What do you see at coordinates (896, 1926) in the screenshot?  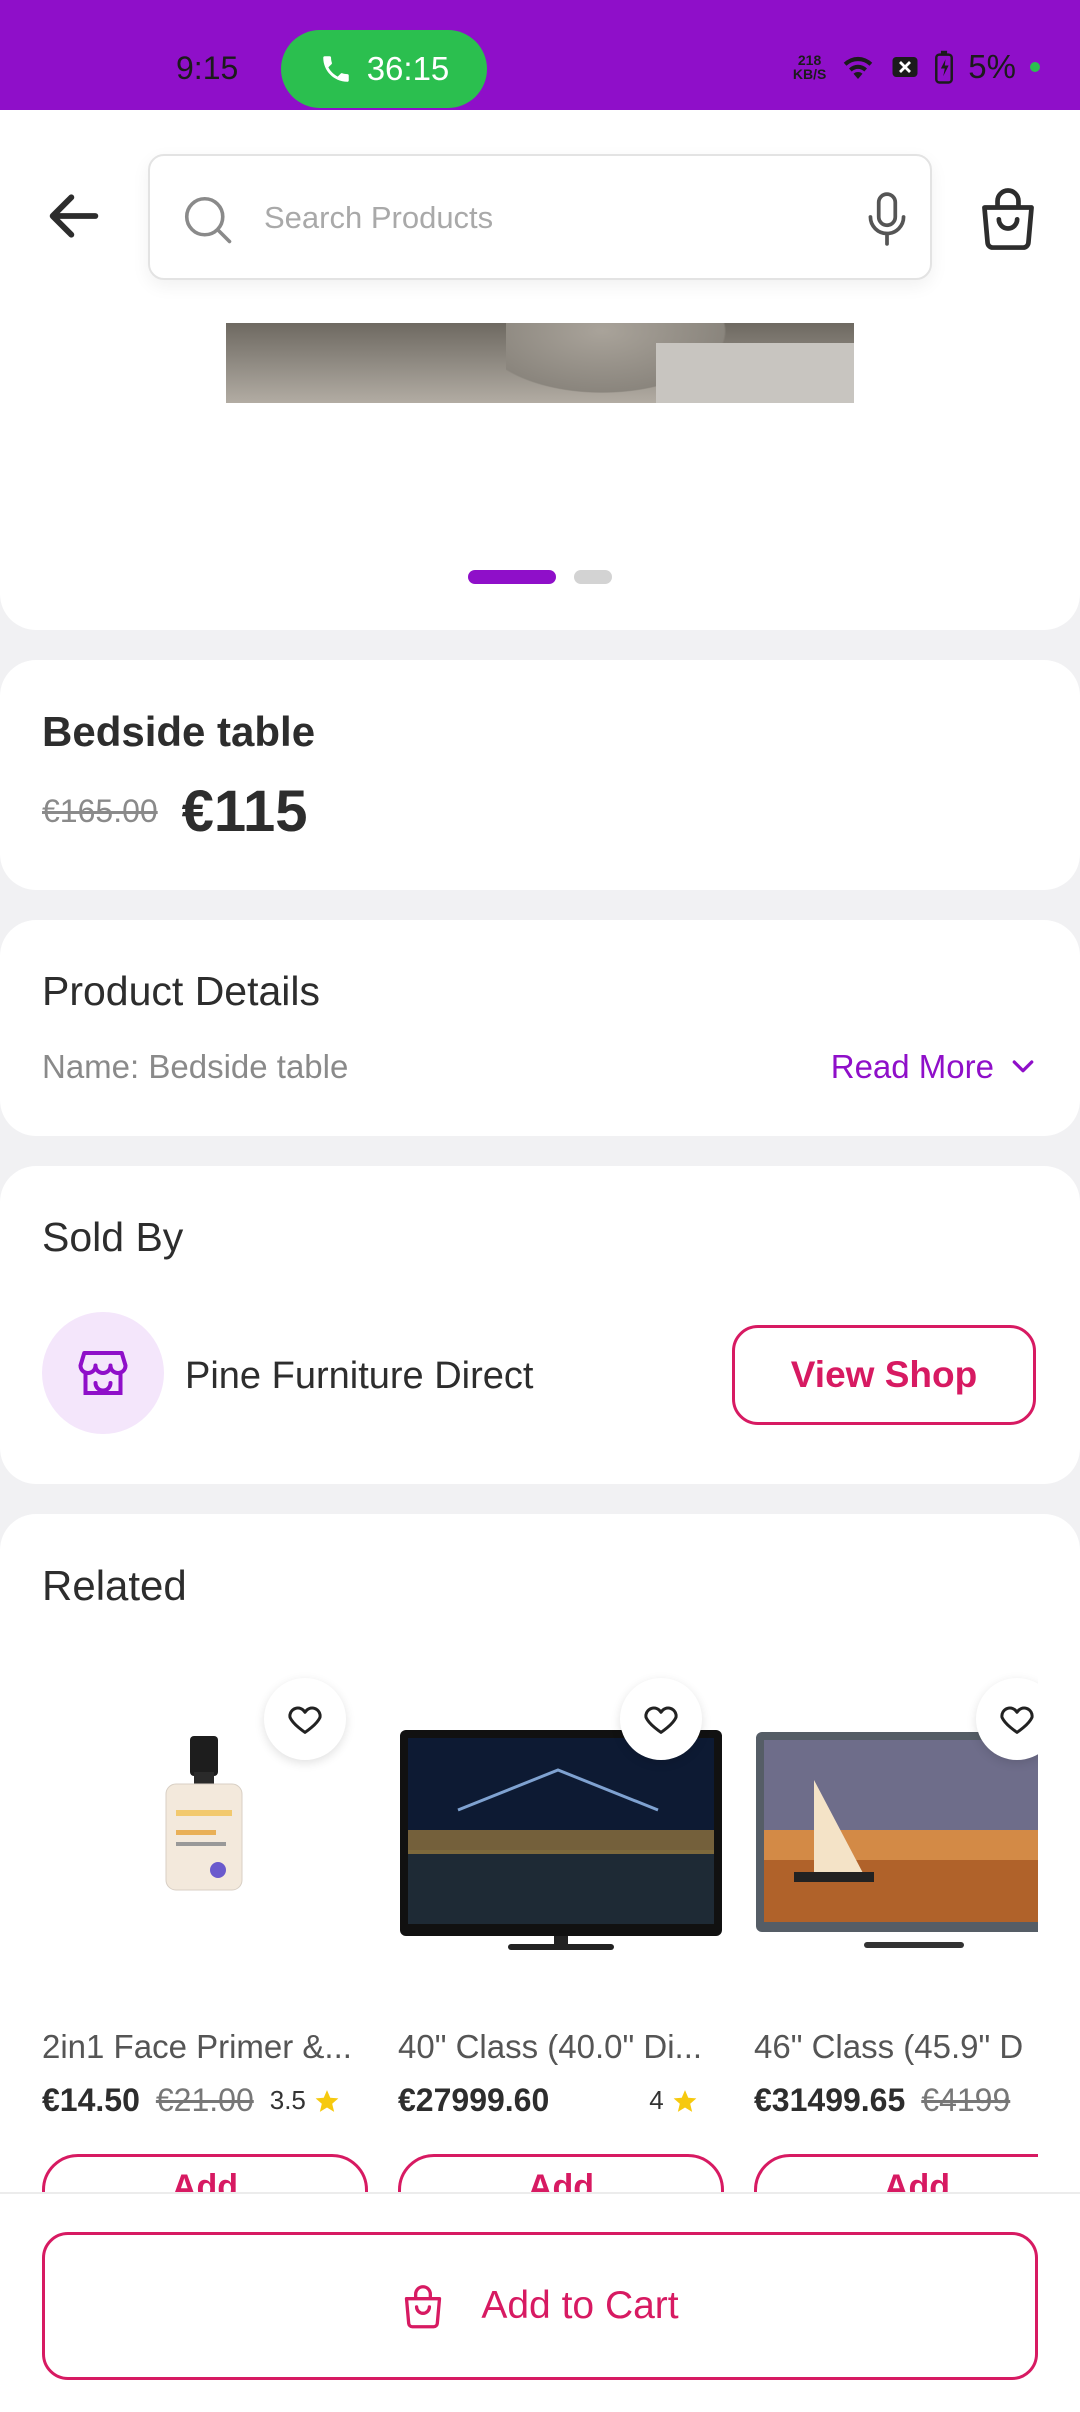 I see `related-product-card: 46" Class (45.9" D €31499.65 €4199 Add` at bounding box center [896, 1926].